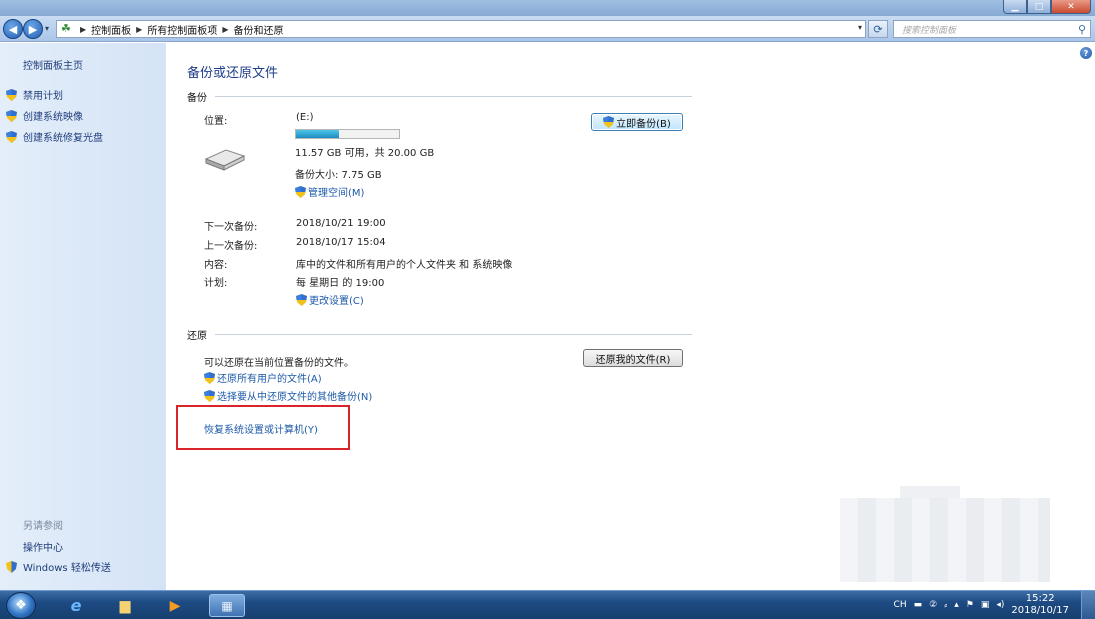  What do you see at coordinates (197, 336) in the screenshot?
I see `restore-section-title: 还原` at bounding box center [197, 336].